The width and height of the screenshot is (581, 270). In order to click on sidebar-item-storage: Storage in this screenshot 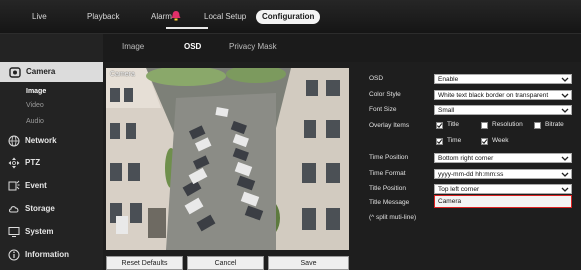, I will do `click(54, 209)`.